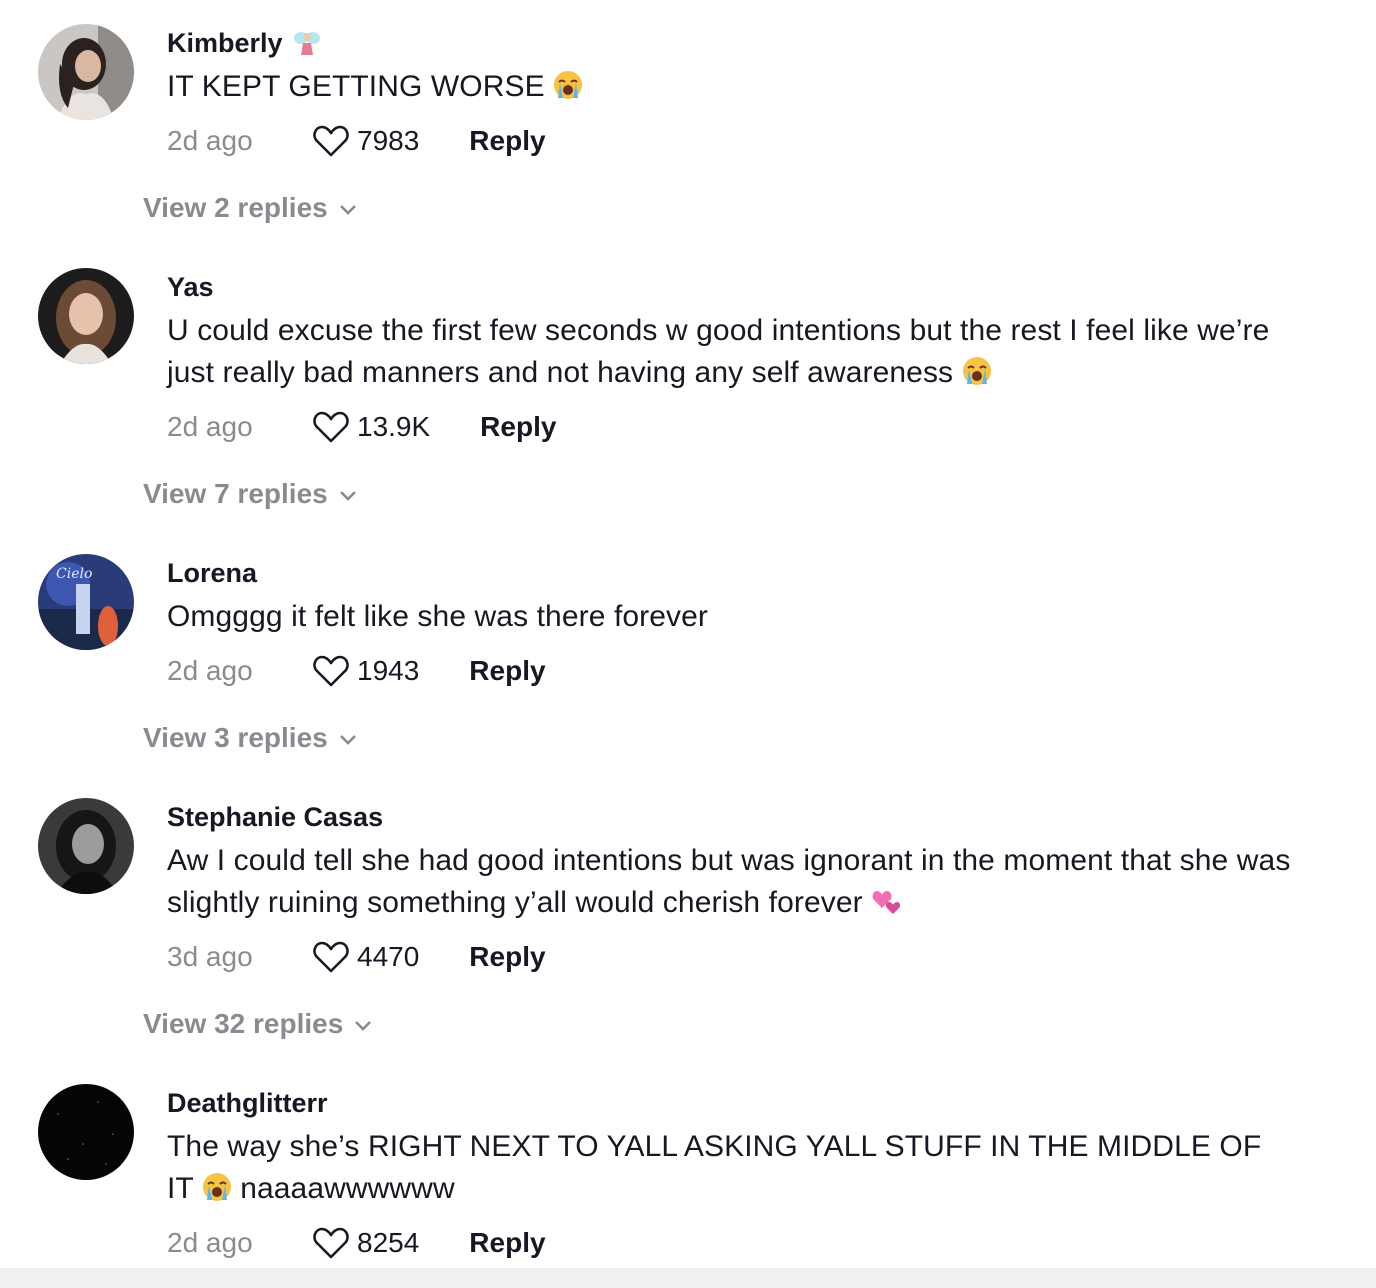  I want to click on comment-meta: 2d ago 13.9K Reply, so click(361, 427).